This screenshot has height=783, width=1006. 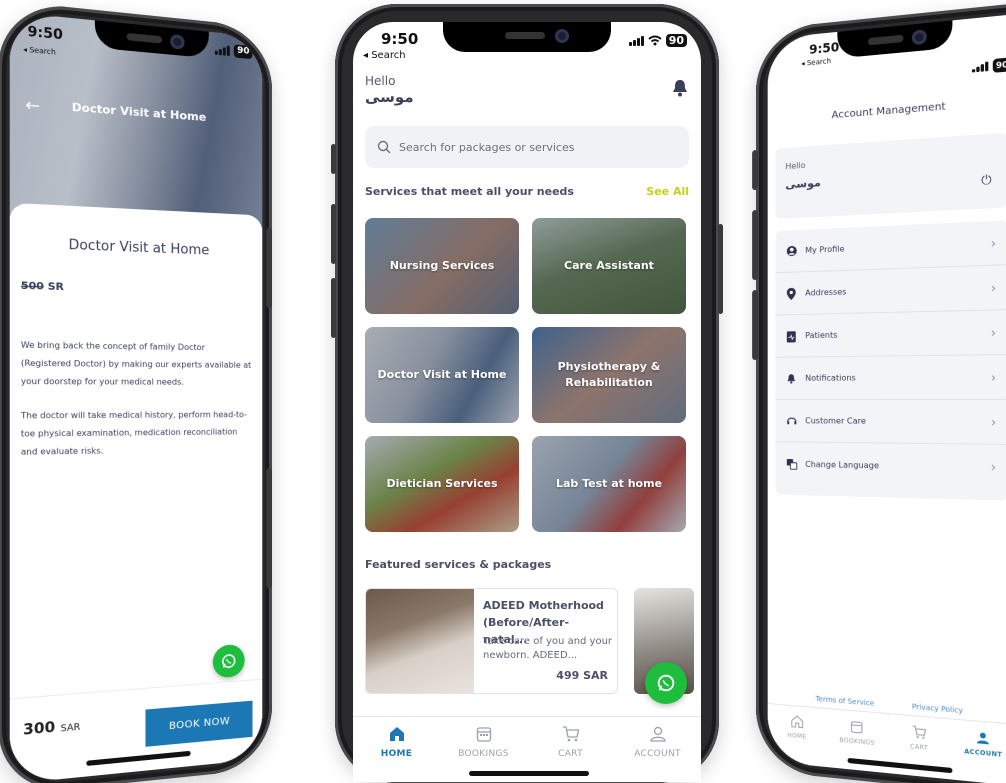 I want to click on profile-icon, so click(x=791, y=251).